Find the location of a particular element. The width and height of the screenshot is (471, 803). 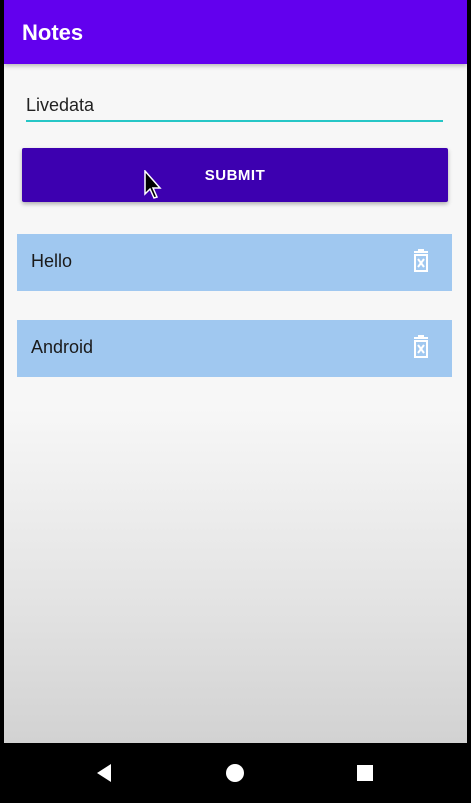

note-text: Android is located at coordinates (62, 347).